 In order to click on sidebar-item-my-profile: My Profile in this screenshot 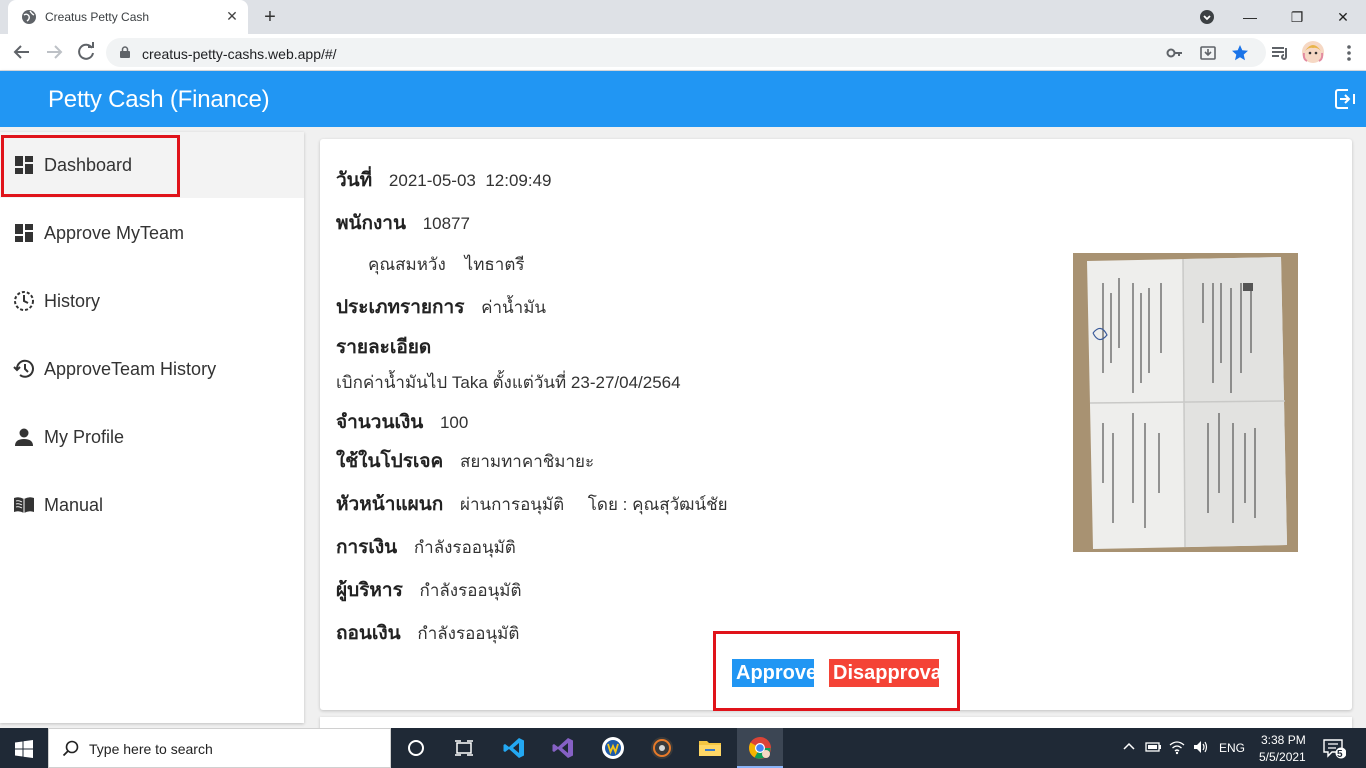, I will do `click(152, 437)`.